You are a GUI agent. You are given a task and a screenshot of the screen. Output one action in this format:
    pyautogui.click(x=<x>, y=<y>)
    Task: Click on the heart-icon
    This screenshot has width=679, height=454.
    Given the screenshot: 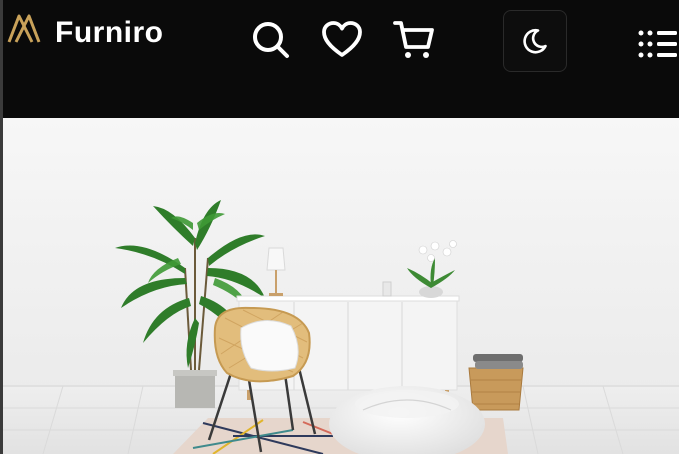 What is the action you would take?
    pyautogui.click(x=342, y=39)
    